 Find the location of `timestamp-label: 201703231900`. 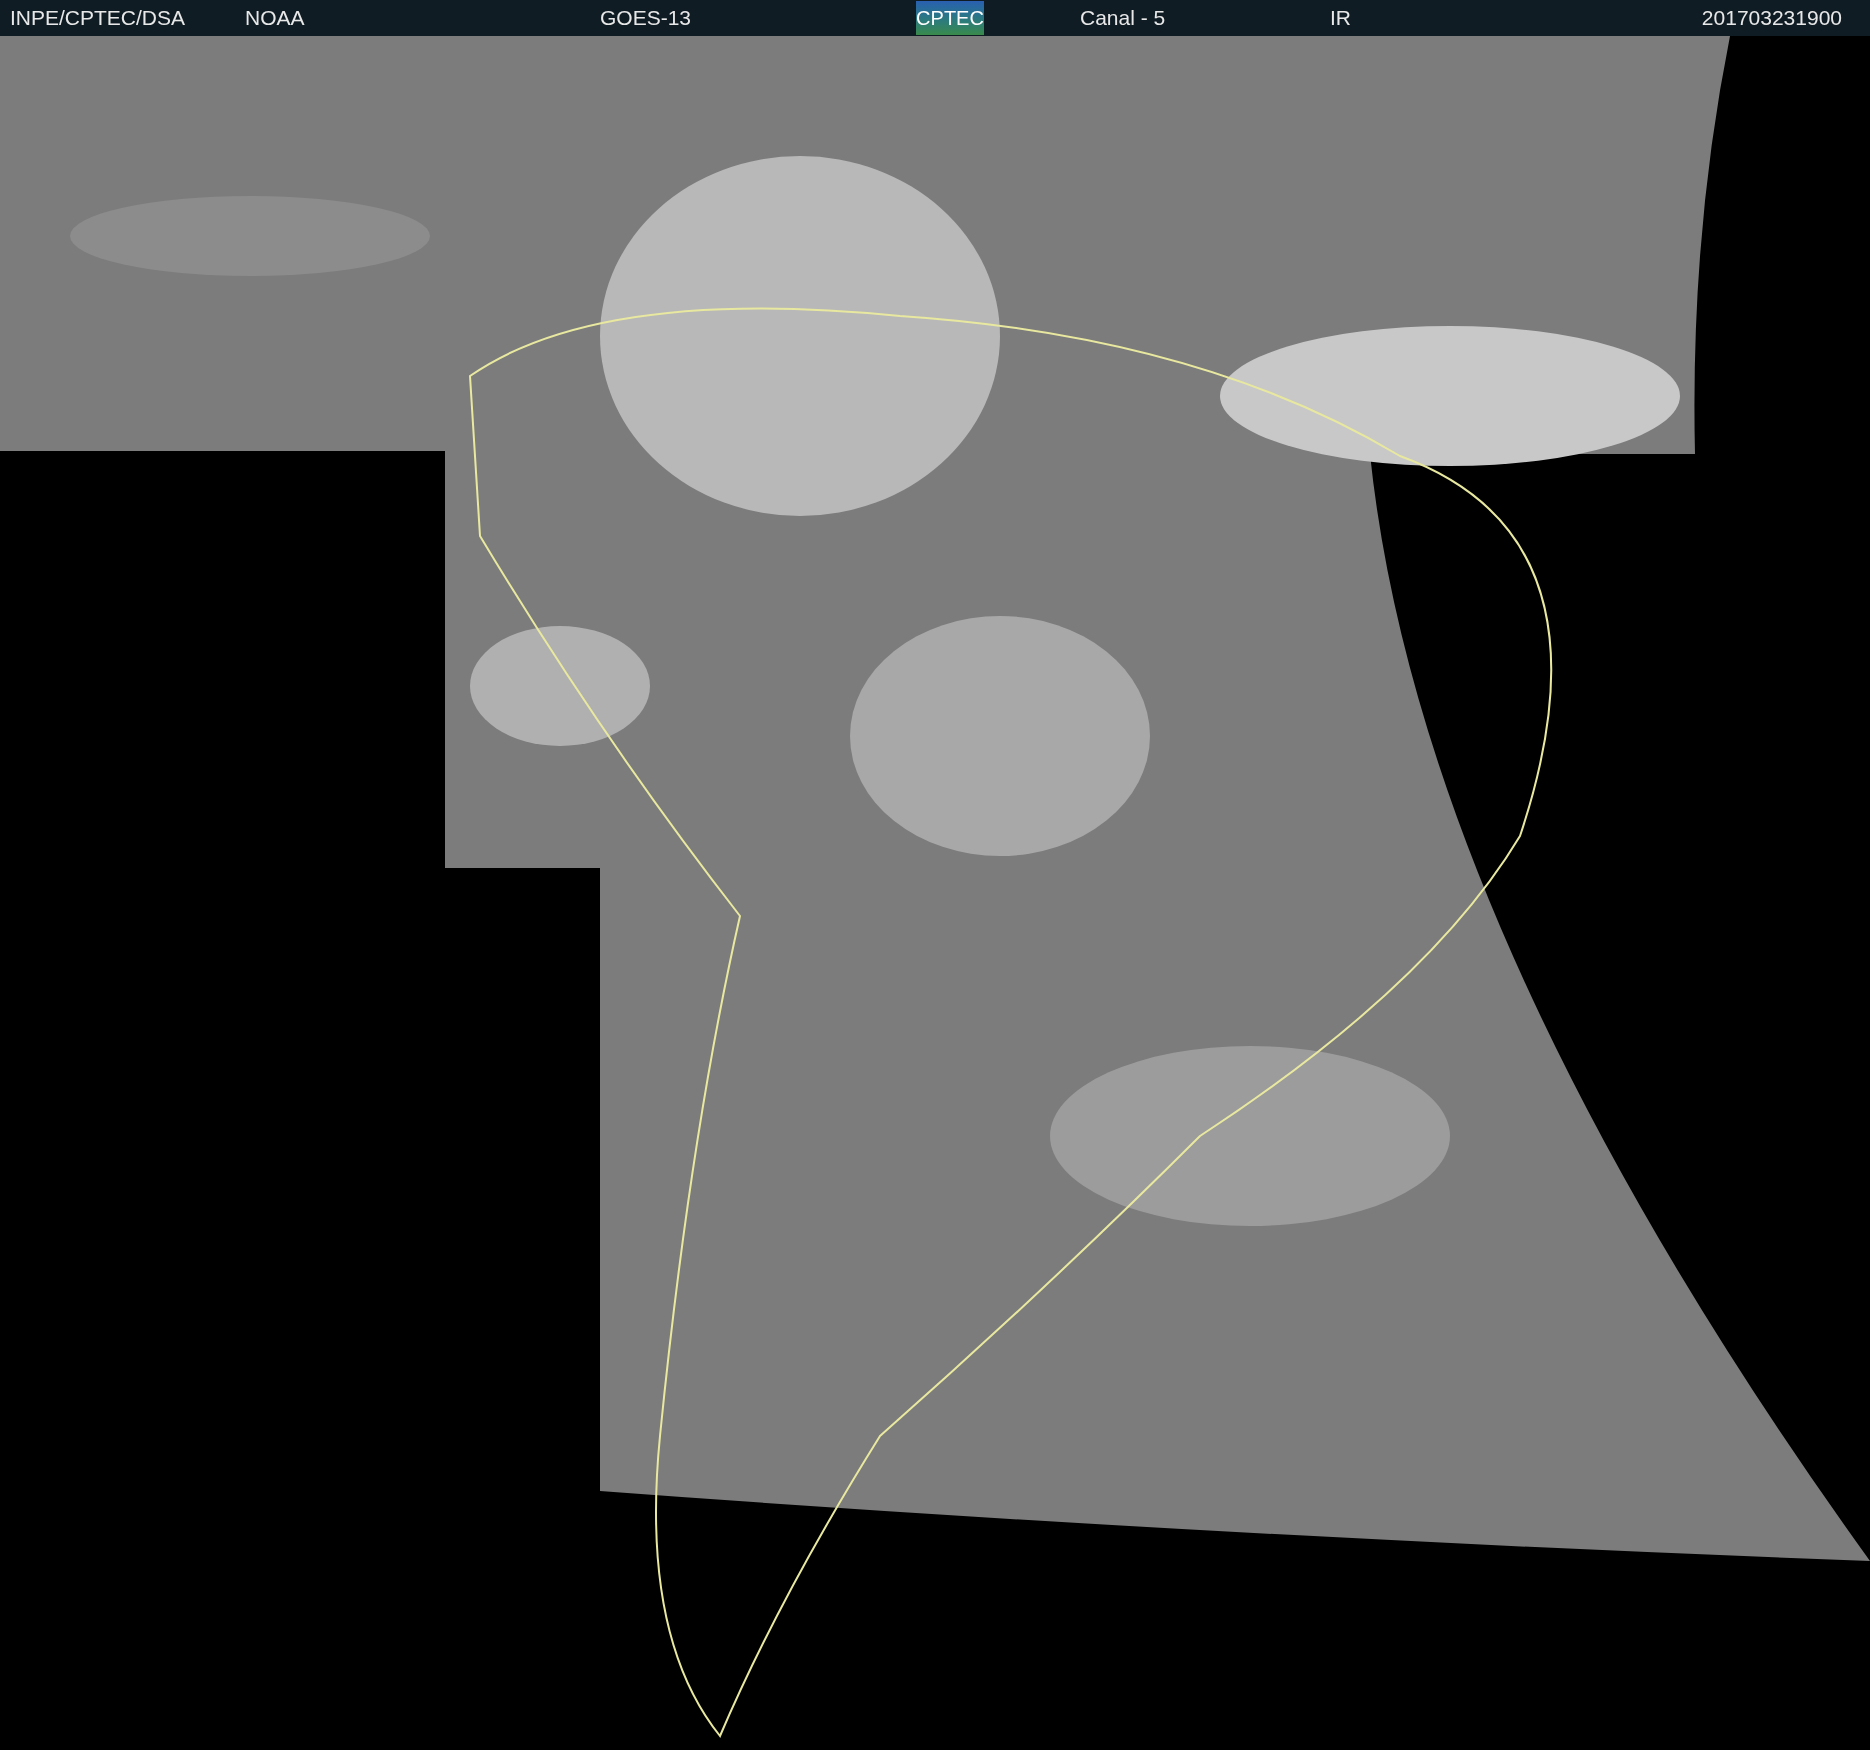

timestamp-label: 201703231900 is located at coordinates (1772, 18).